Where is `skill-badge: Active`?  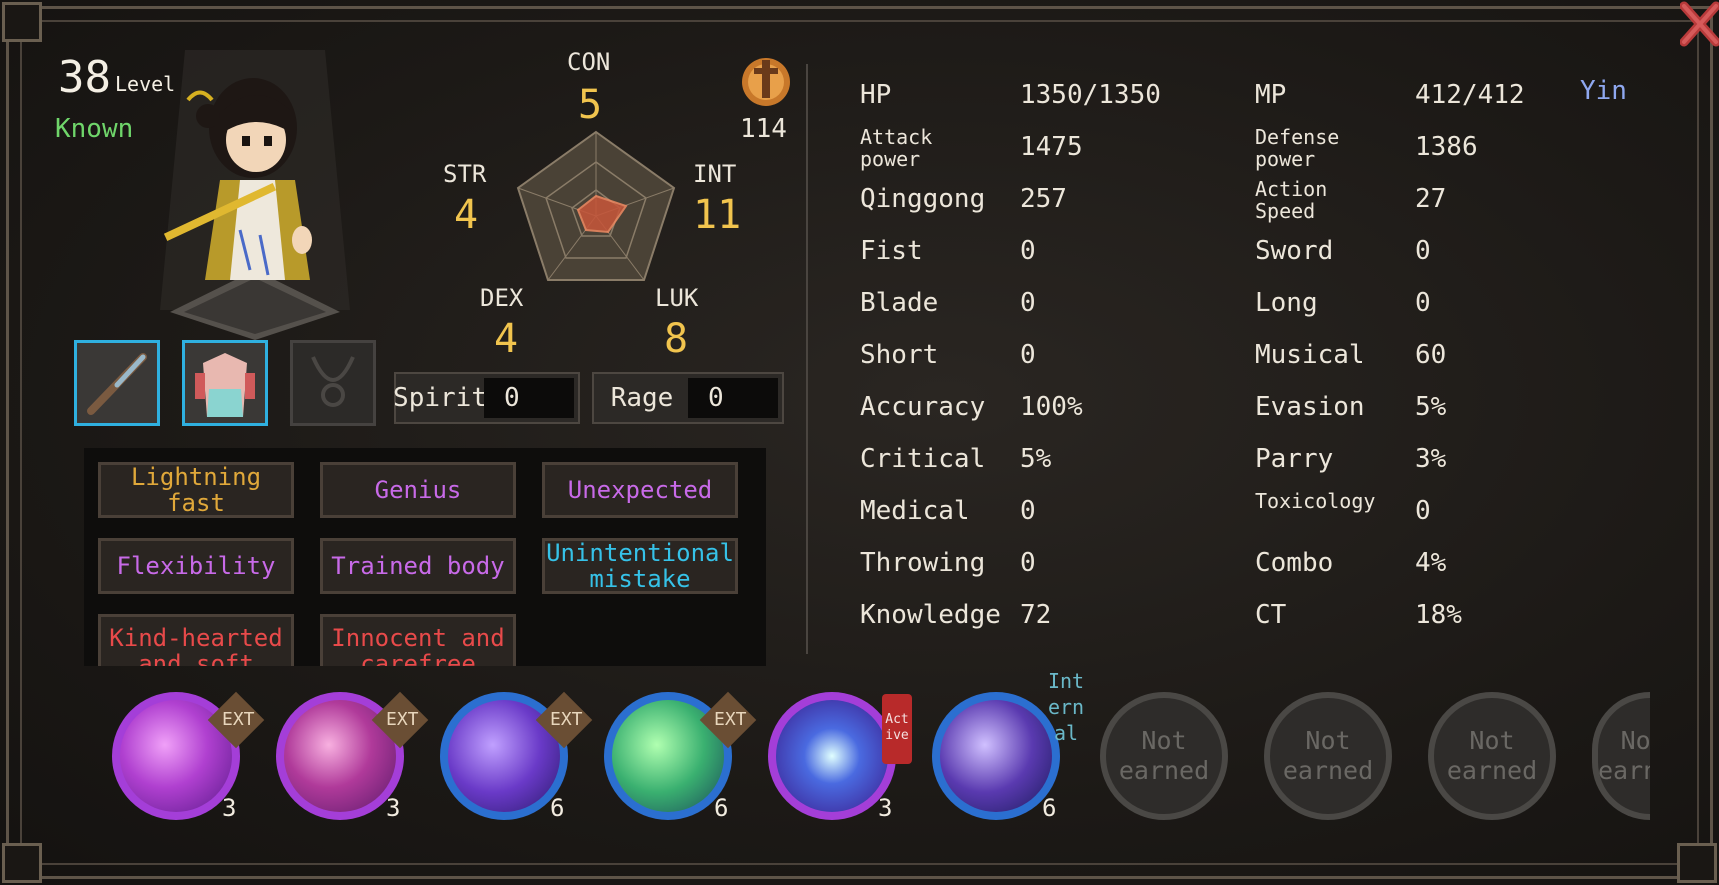
skill-badge: Active is located at coordinates (897, 729).